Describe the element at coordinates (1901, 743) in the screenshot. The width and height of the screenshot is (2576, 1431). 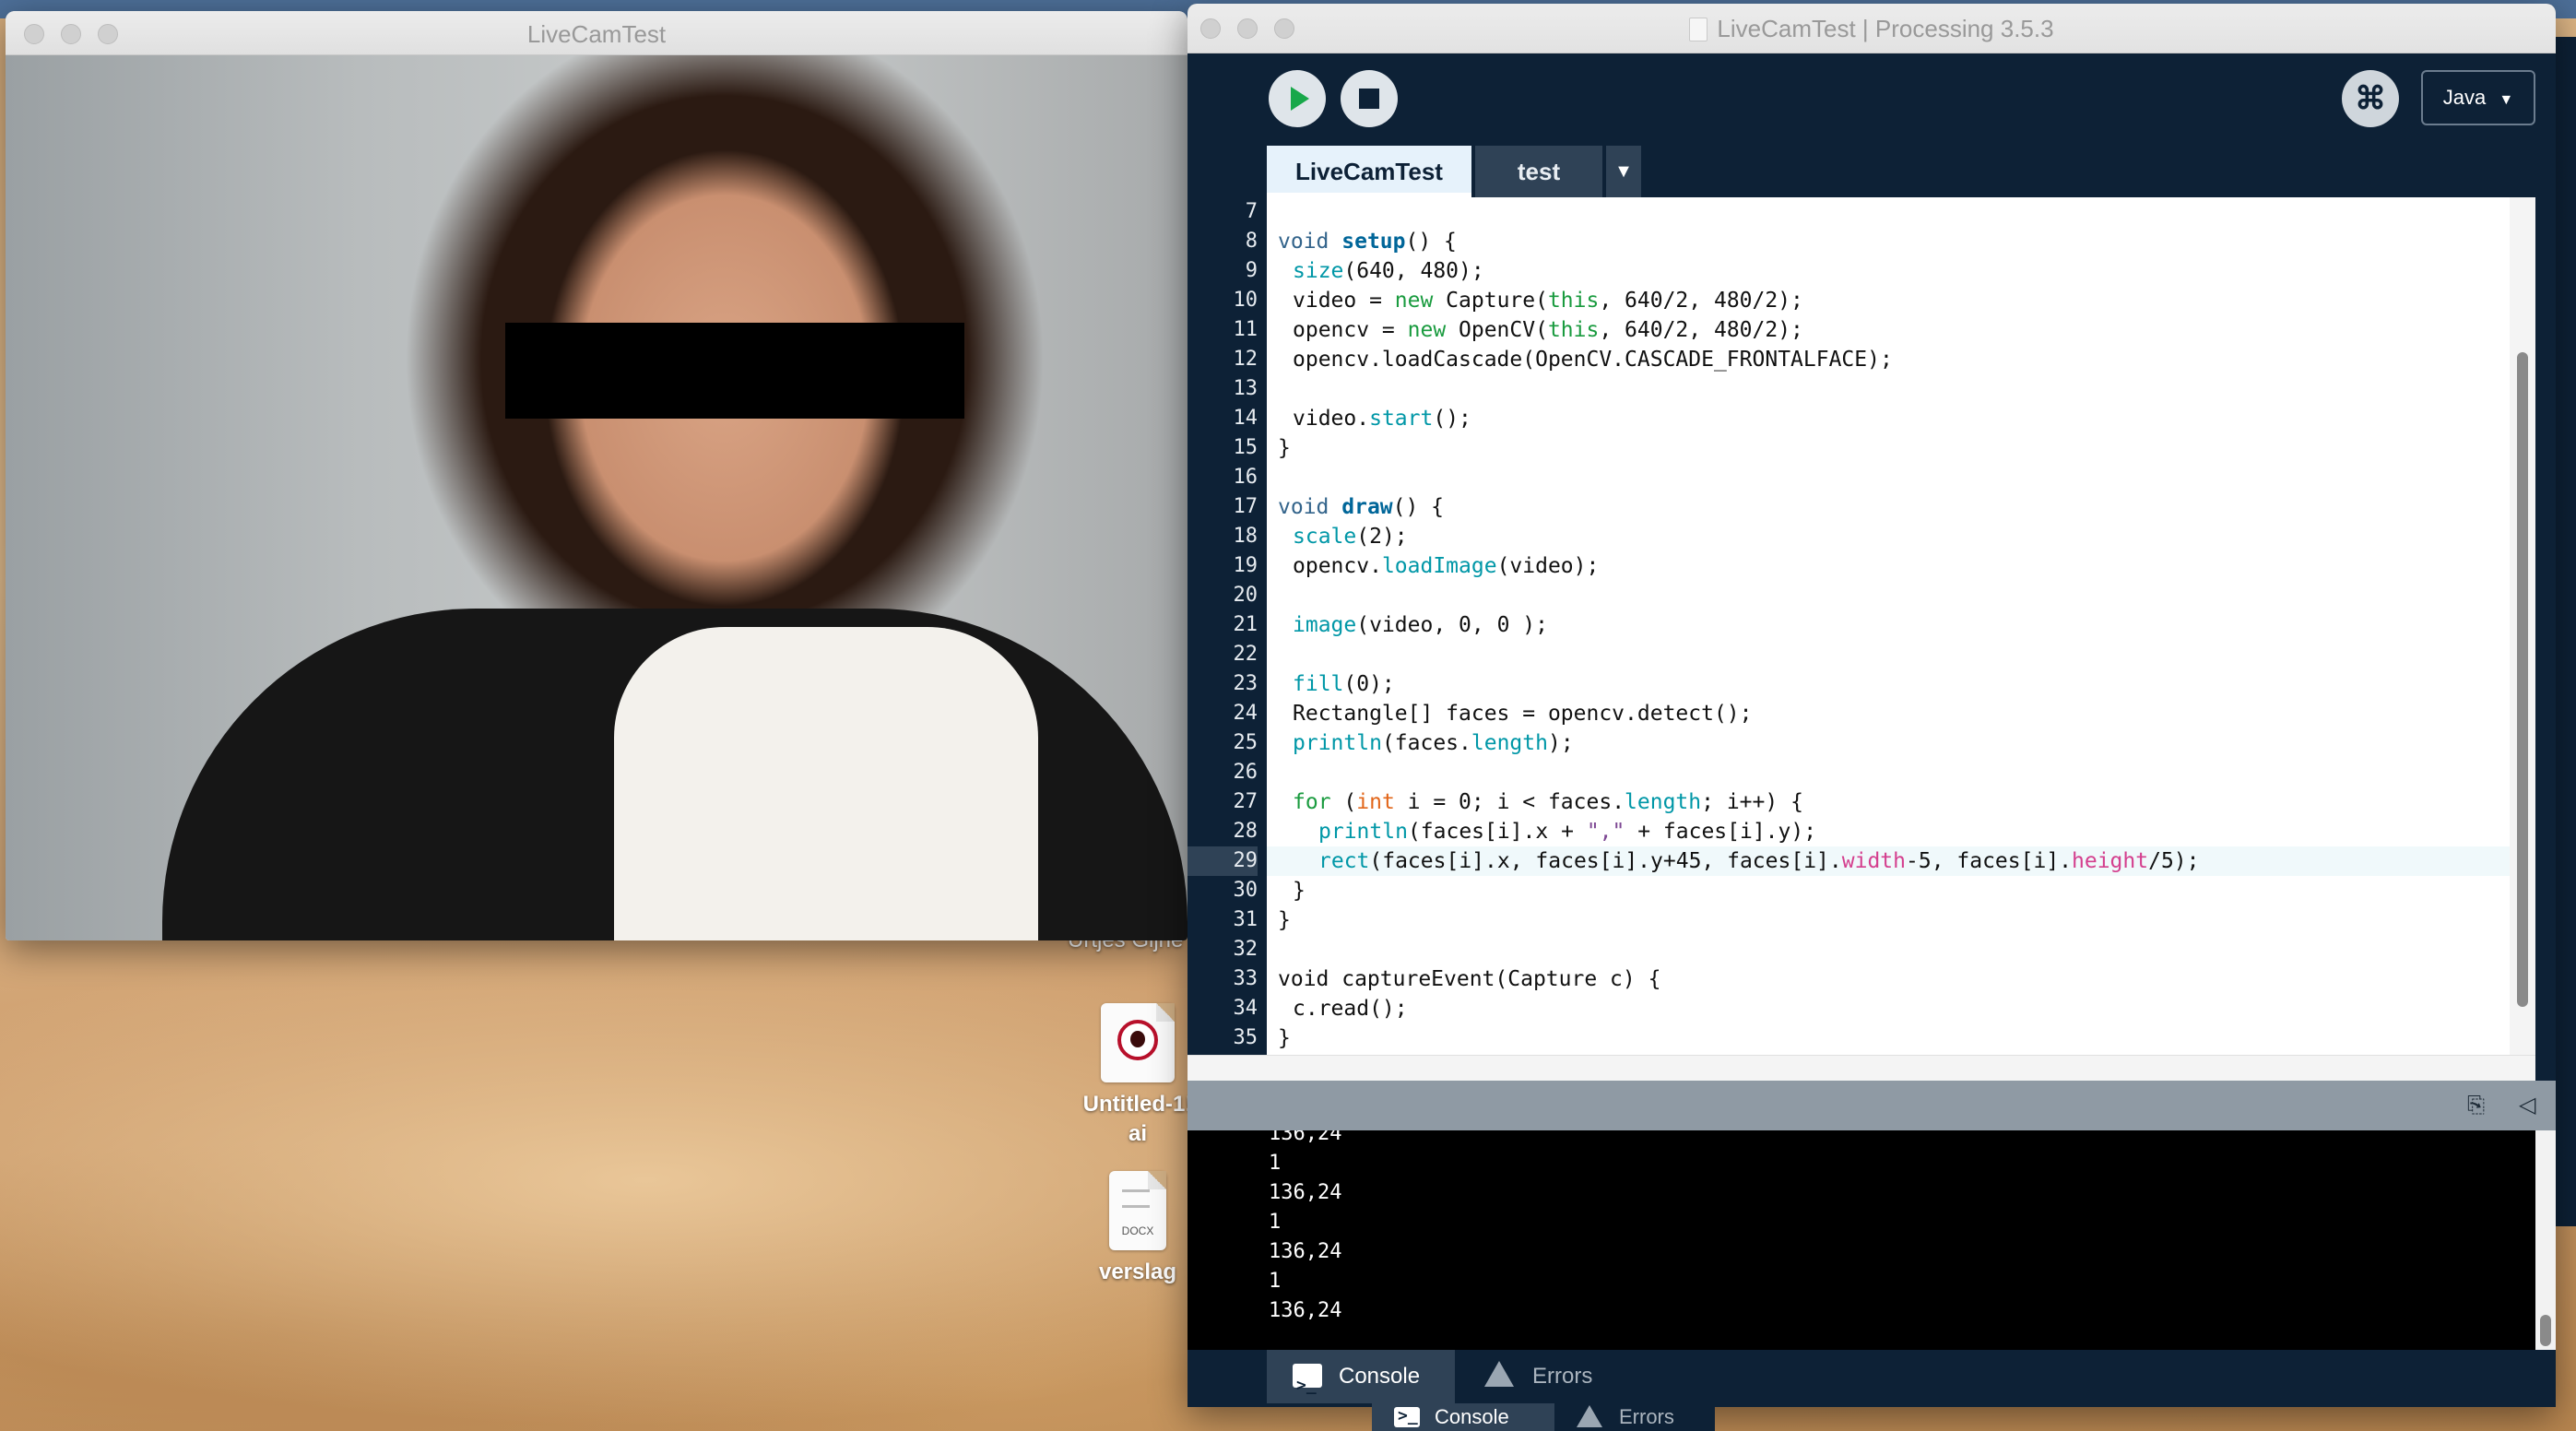
I see `code-line: println(faces.length);` at that location.